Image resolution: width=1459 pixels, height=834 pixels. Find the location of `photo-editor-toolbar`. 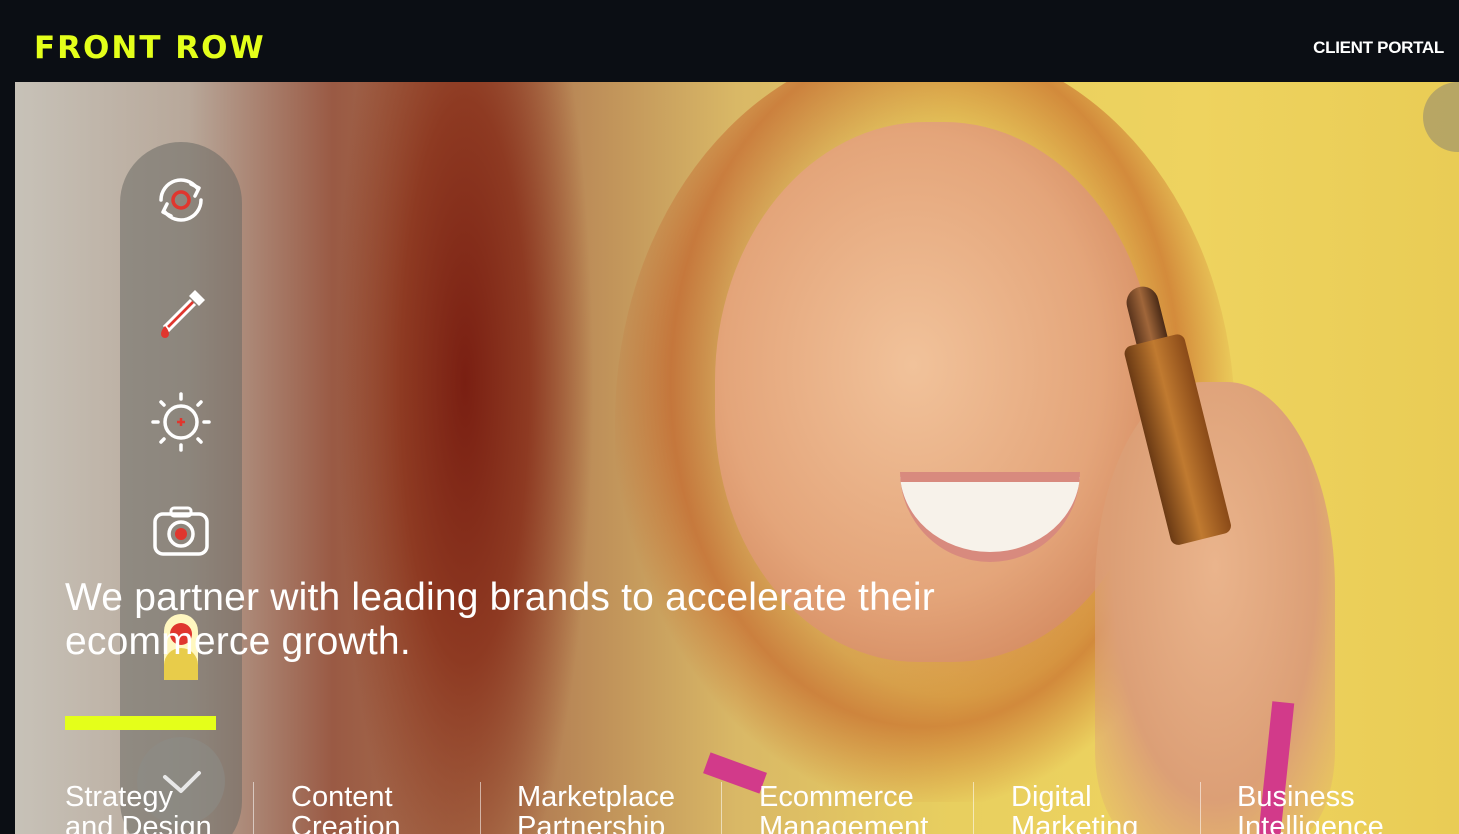

photo-editor-toolbar is located at coordinates (181, 488).